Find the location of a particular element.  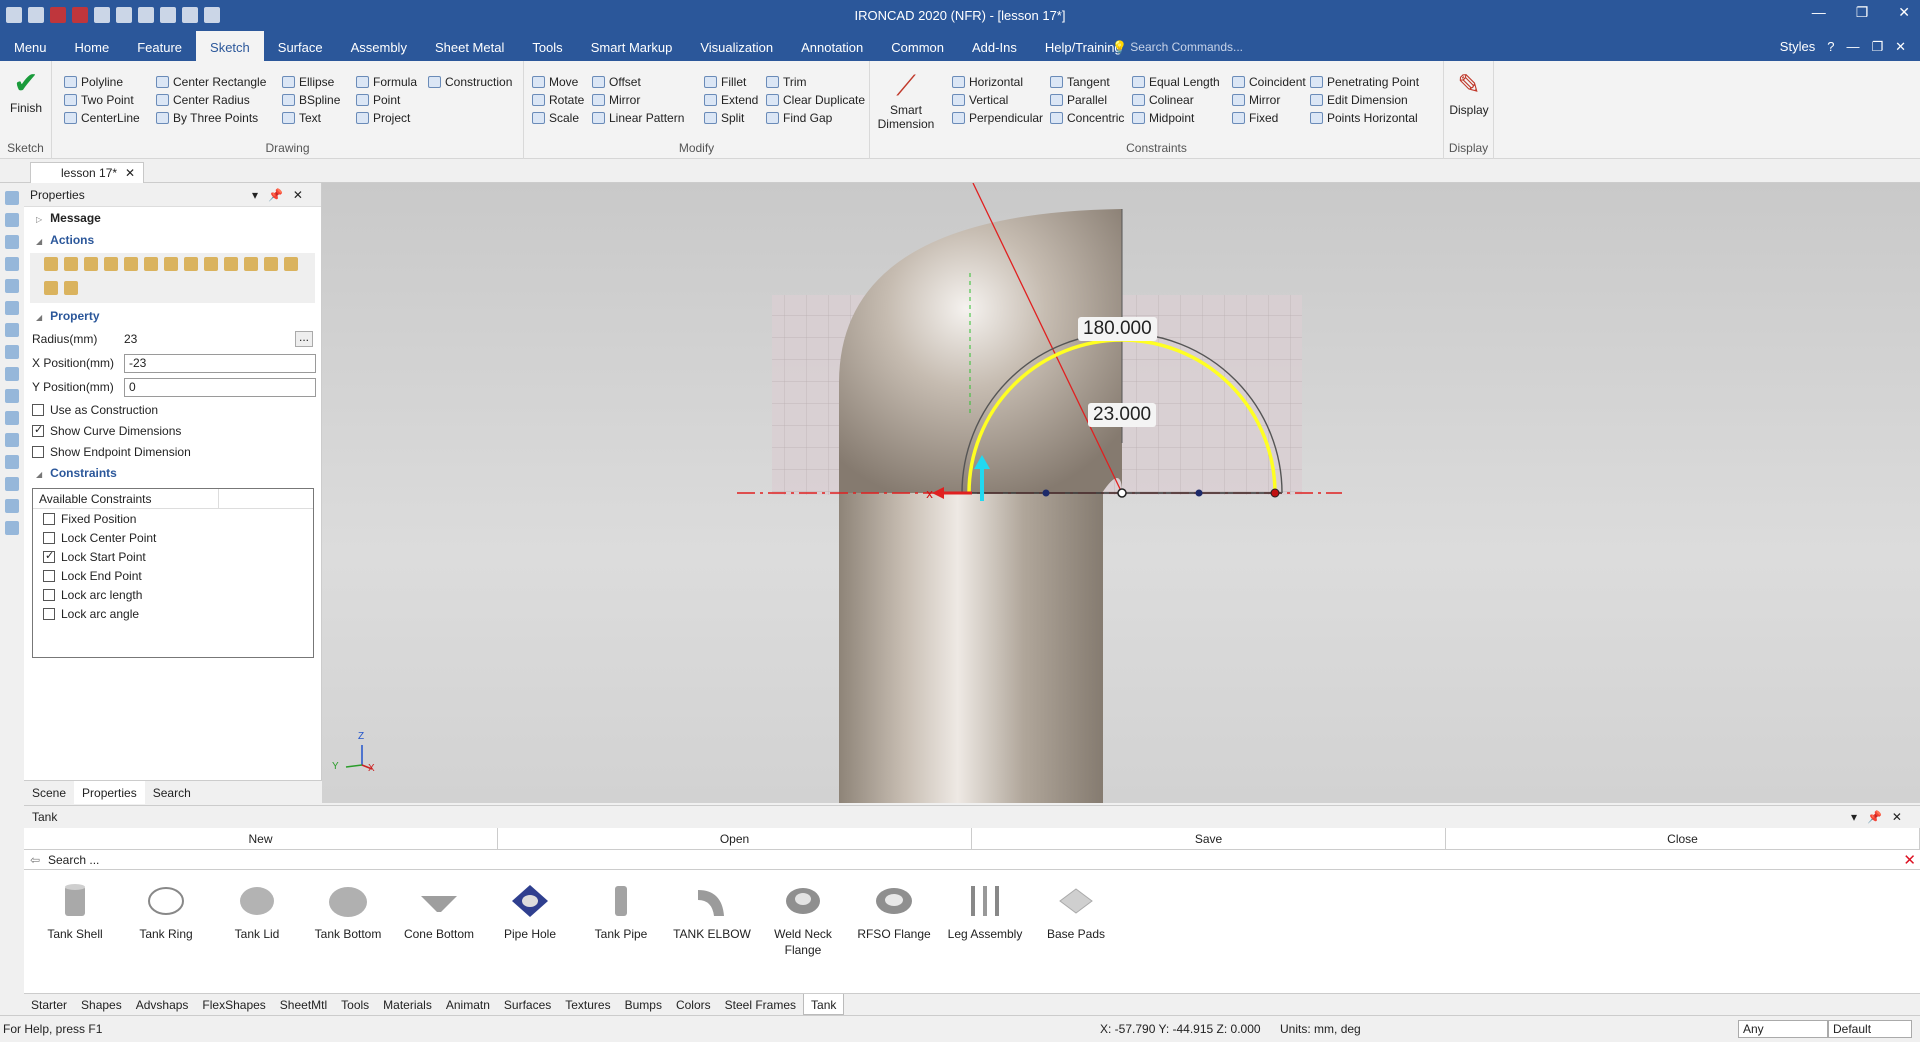

rotate-button: Rotate is located at coordinates (558, 100).